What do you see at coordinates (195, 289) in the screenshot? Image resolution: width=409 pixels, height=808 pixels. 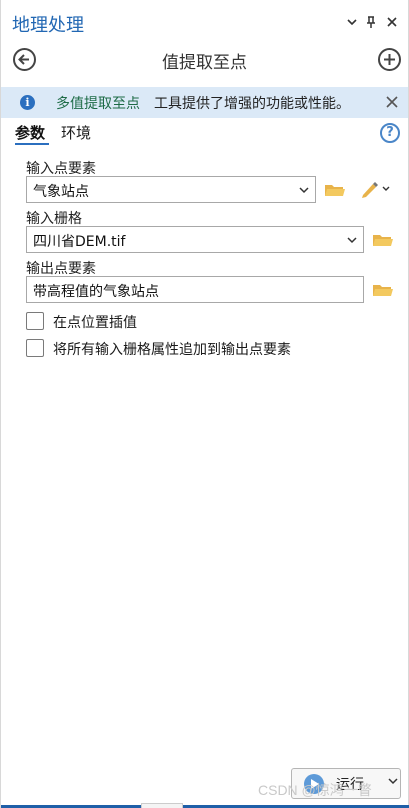 I see `output-points-input: 带高程值的气象站点` at bounding box center [195, 289].